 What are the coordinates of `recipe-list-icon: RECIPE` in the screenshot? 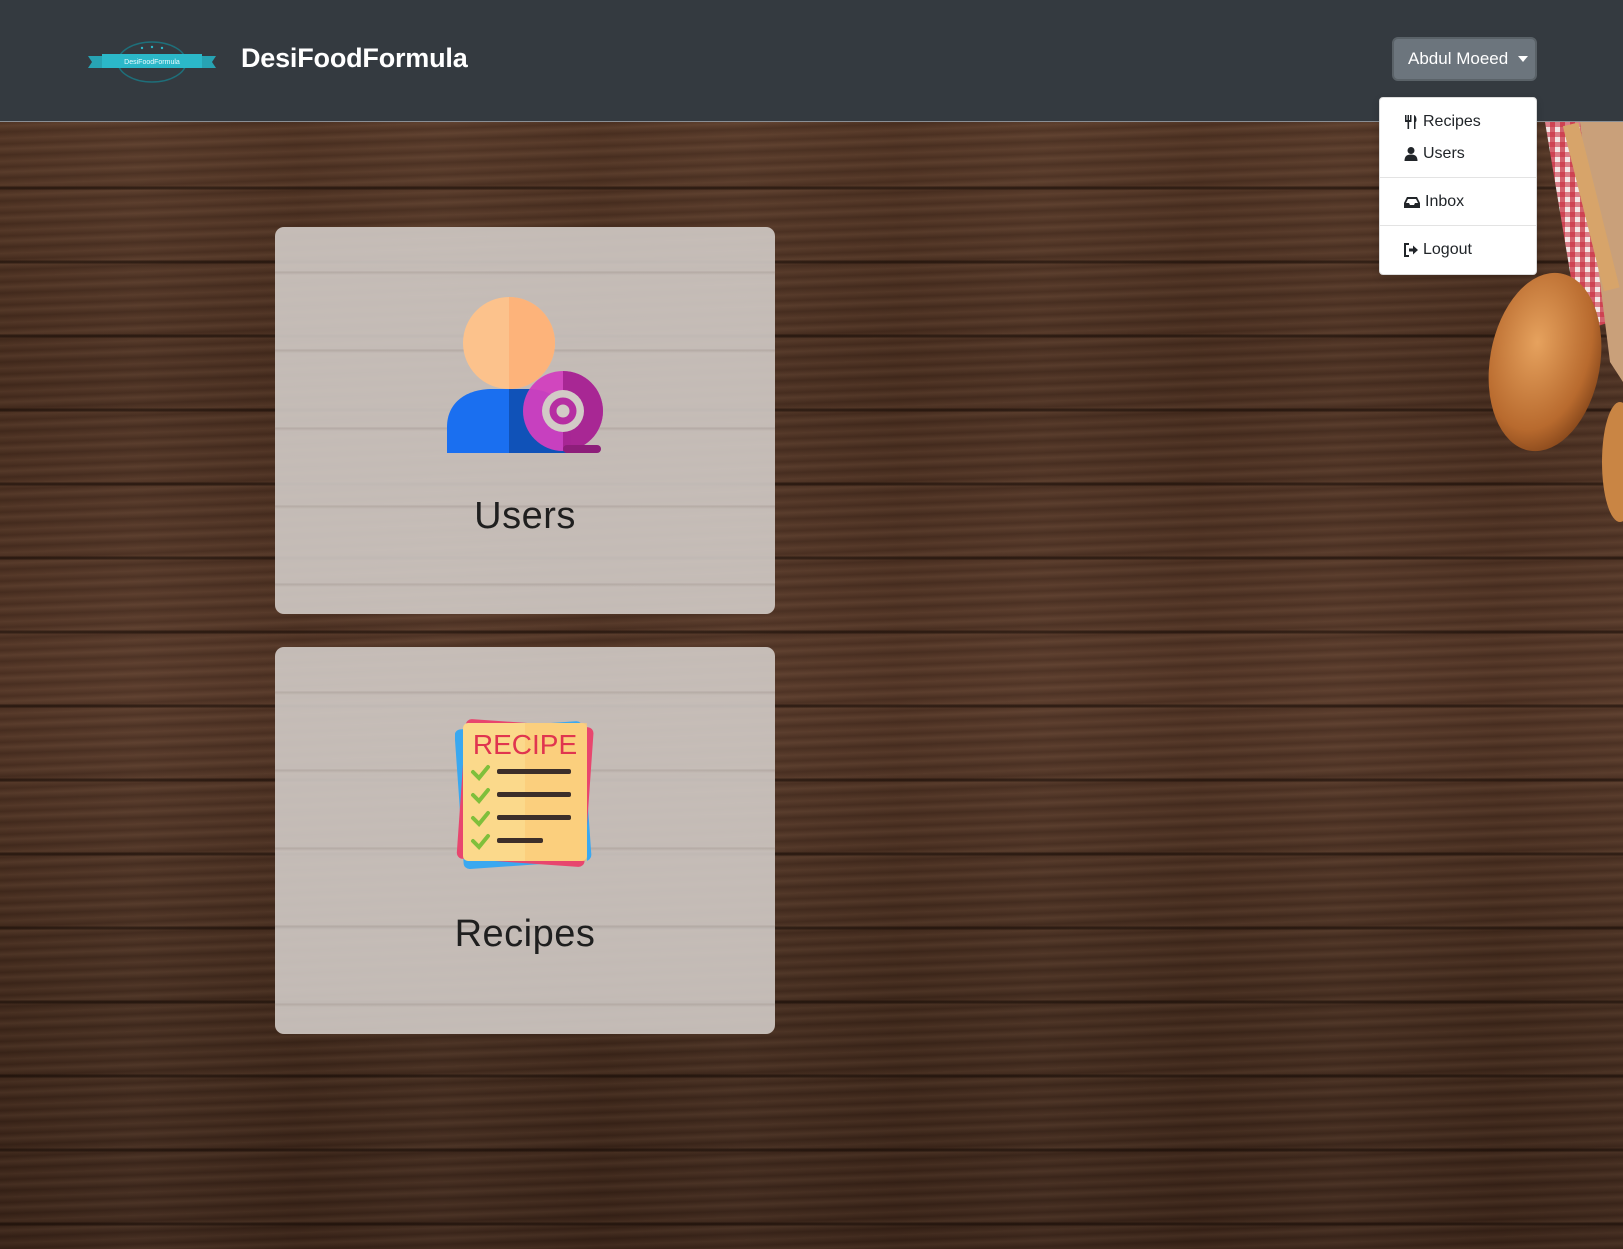 It's located at (524, 794).